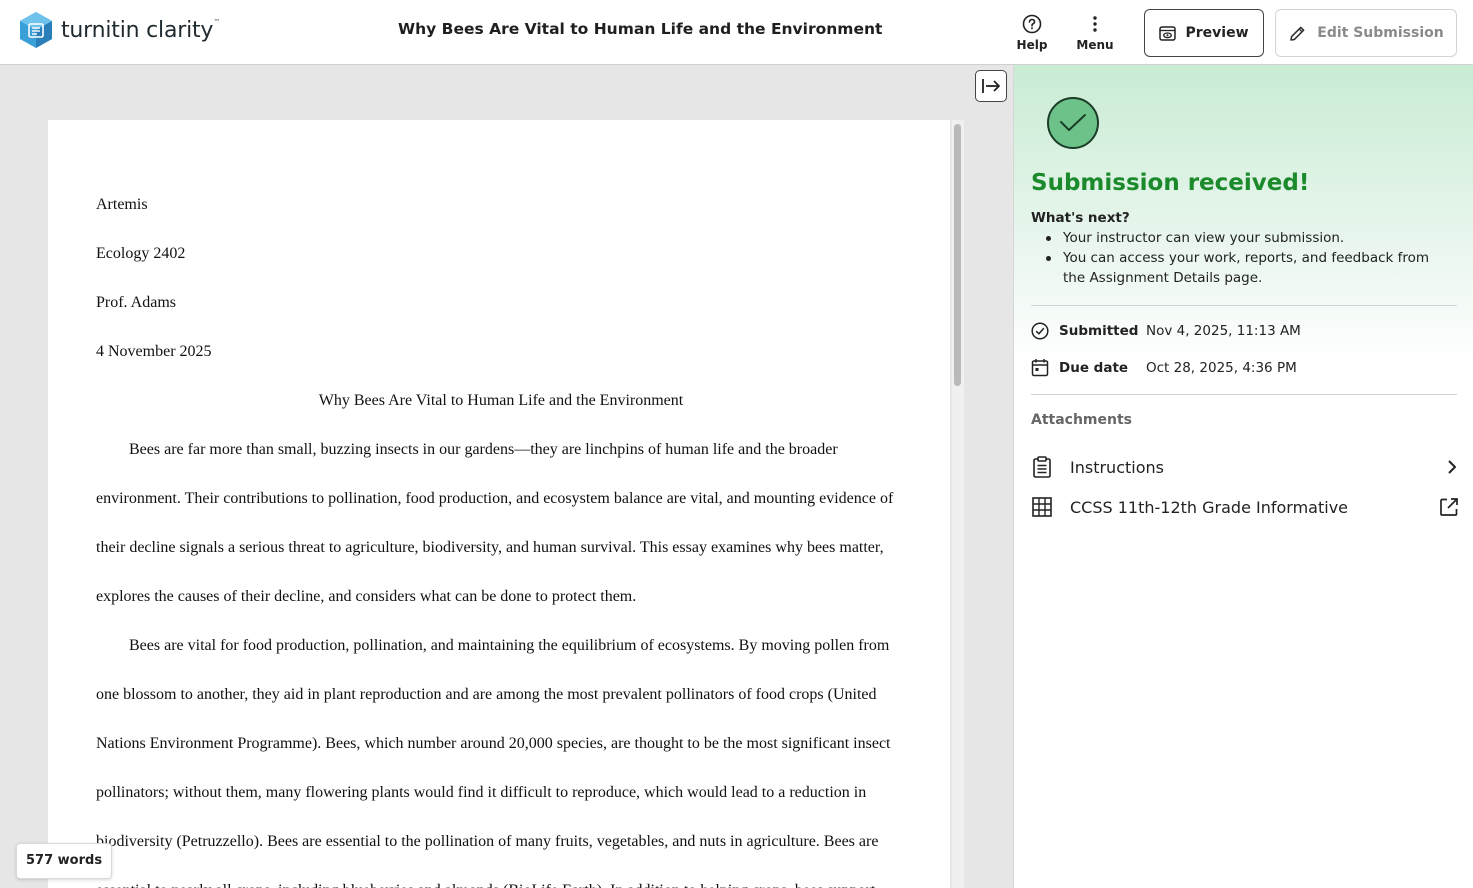 The height and width of the screenshot is (888, 1473). I want to click on pencil-icon, so click(1297, 33).